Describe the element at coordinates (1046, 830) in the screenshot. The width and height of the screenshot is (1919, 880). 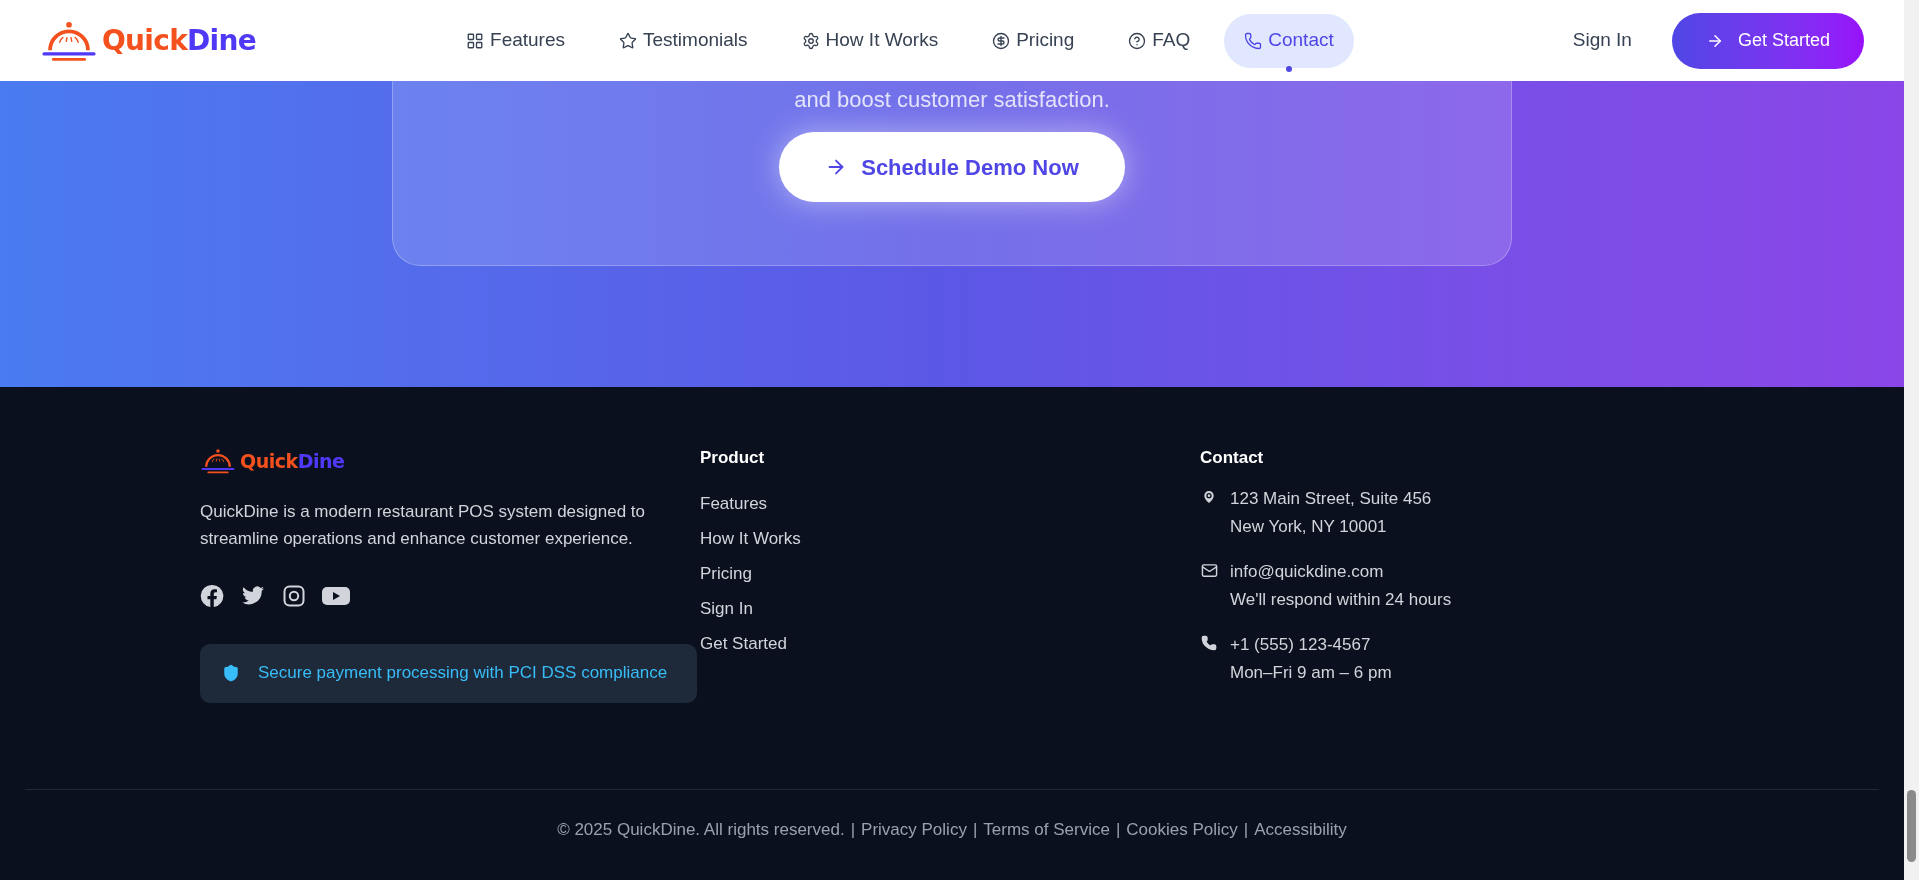
I see `legal-link: Terms of Service` at that location.